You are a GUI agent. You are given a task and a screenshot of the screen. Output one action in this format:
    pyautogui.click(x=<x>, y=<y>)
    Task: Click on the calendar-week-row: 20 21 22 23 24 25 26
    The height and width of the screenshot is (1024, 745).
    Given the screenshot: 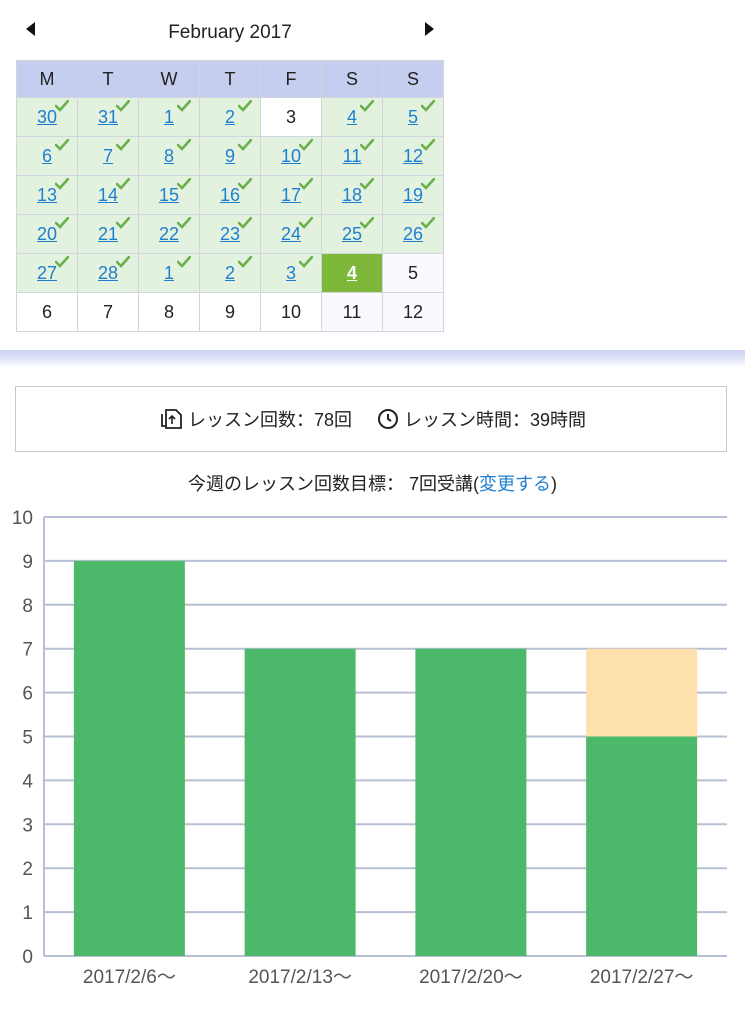 What is the action you would take?
    pyautogui.click(x=230, y=234)
    